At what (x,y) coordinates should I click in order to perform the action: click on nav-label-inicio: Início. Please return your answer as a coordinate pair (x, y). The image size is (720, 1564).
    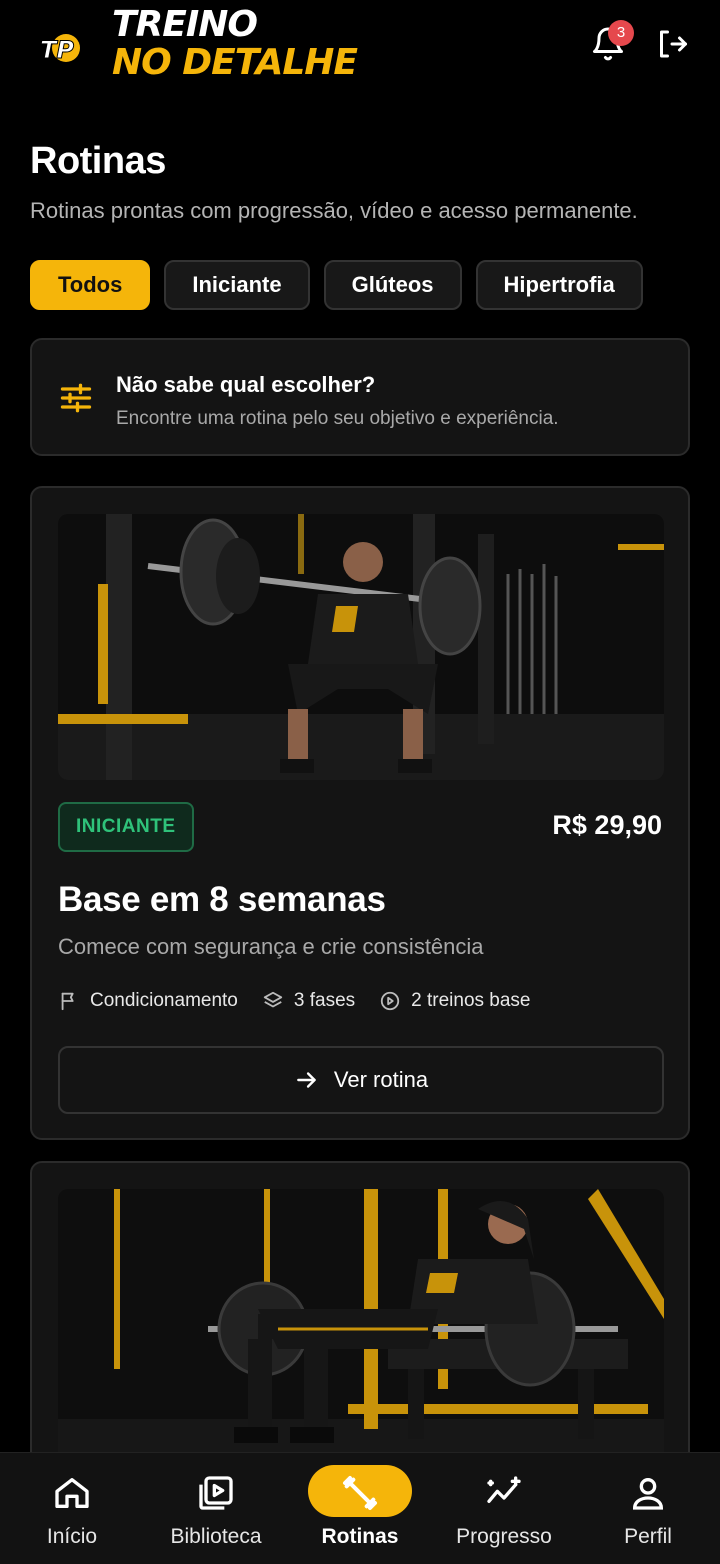
    Looking at the image, I should click on (72, 1536).